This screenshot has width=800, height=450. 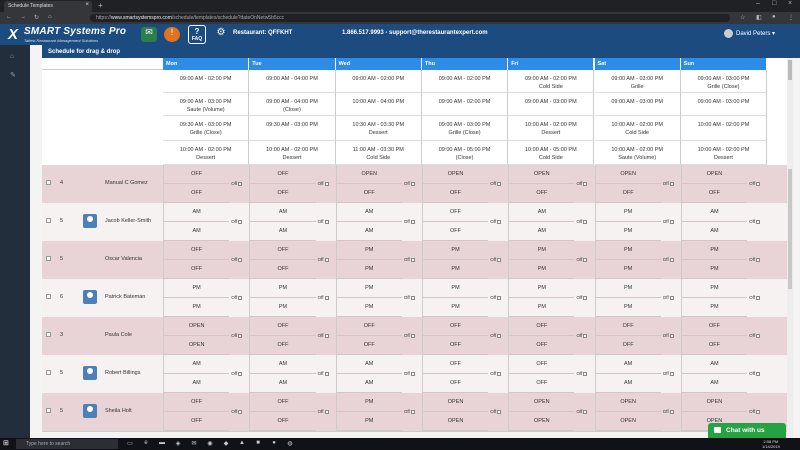 I want to click on windows-icon: ⊞, so click(x=7, y=444).